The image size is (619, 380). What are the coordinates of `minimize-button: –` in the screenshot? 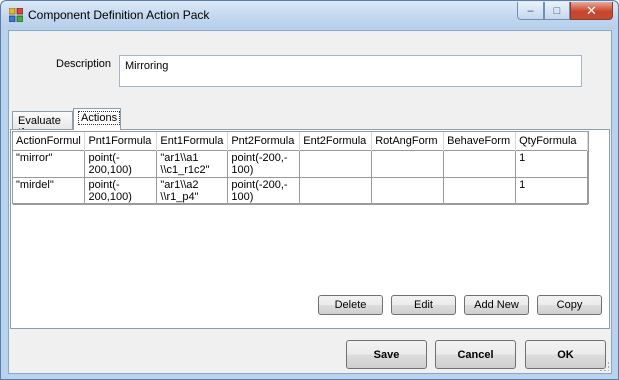 It's located at (530, 11).